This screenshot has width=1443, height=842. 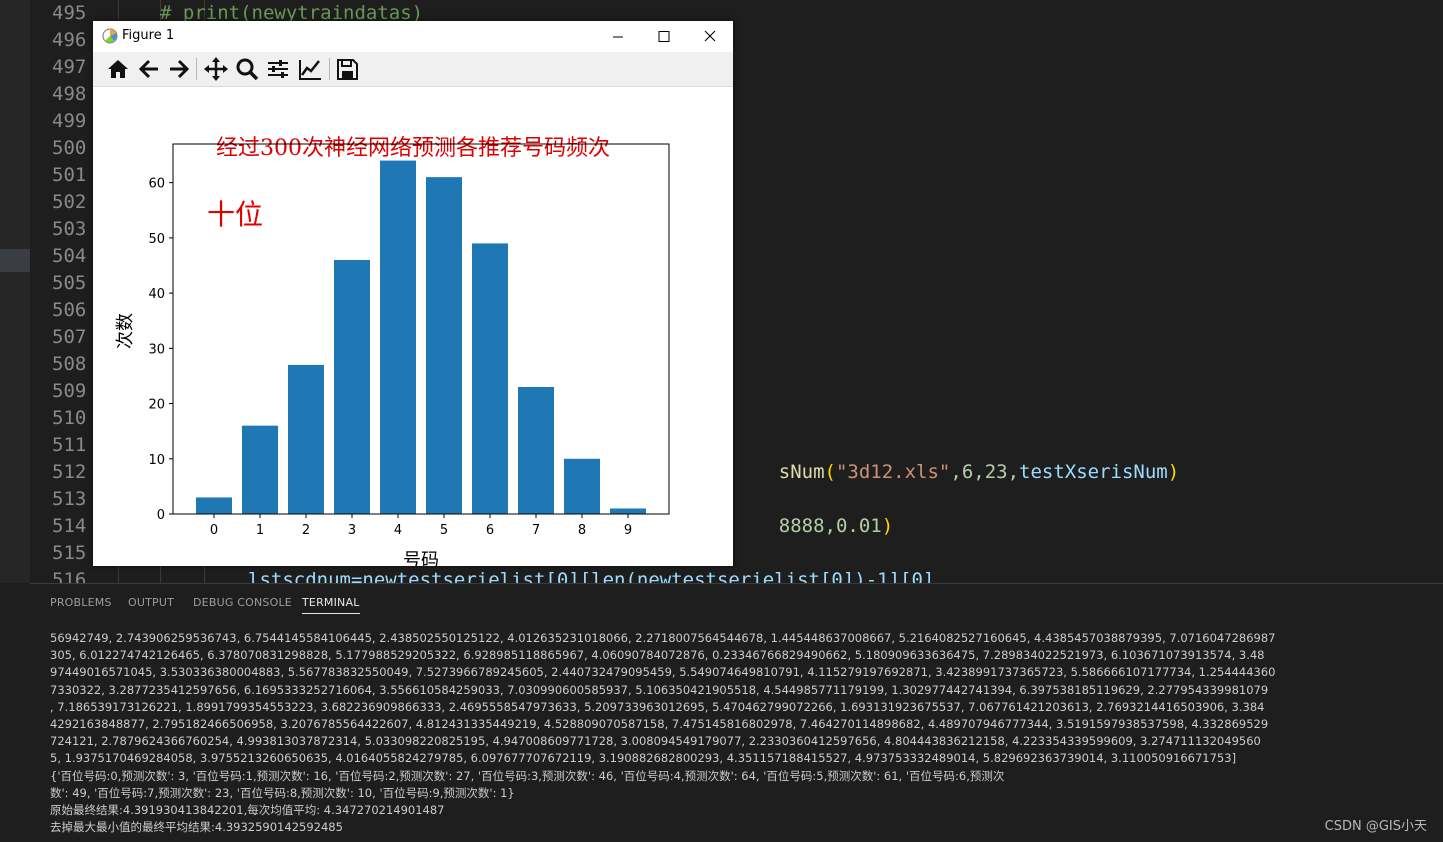 What do you see at coordinates (421, 558) in the screenshot?
I see `x-axis-label: 号码` at bounding box center [421, 558].